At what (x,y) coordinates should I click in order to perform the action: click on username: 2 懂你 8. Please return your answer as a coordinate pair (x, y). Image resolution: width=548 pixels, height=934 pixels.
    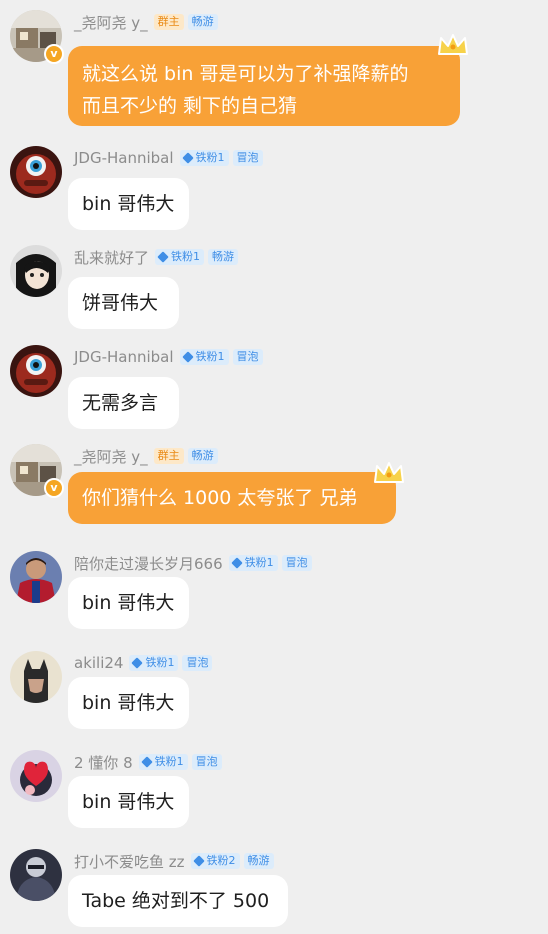
    Looking at the image, I should click on (103, 762).